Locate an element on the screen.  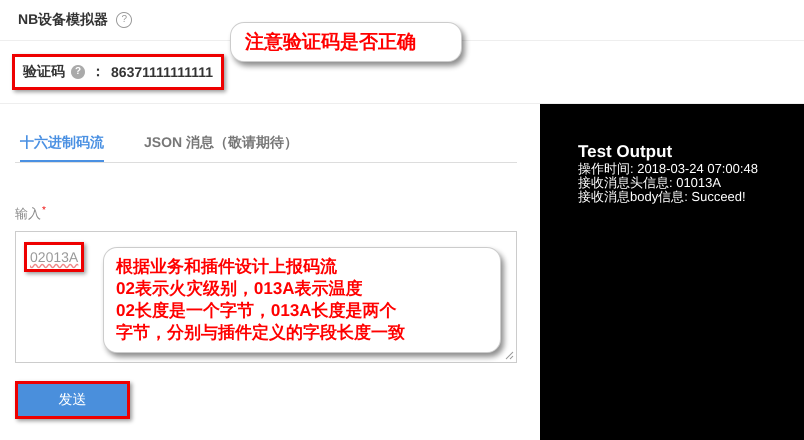
send-button: 发送 is located at coordinates (72, 400).